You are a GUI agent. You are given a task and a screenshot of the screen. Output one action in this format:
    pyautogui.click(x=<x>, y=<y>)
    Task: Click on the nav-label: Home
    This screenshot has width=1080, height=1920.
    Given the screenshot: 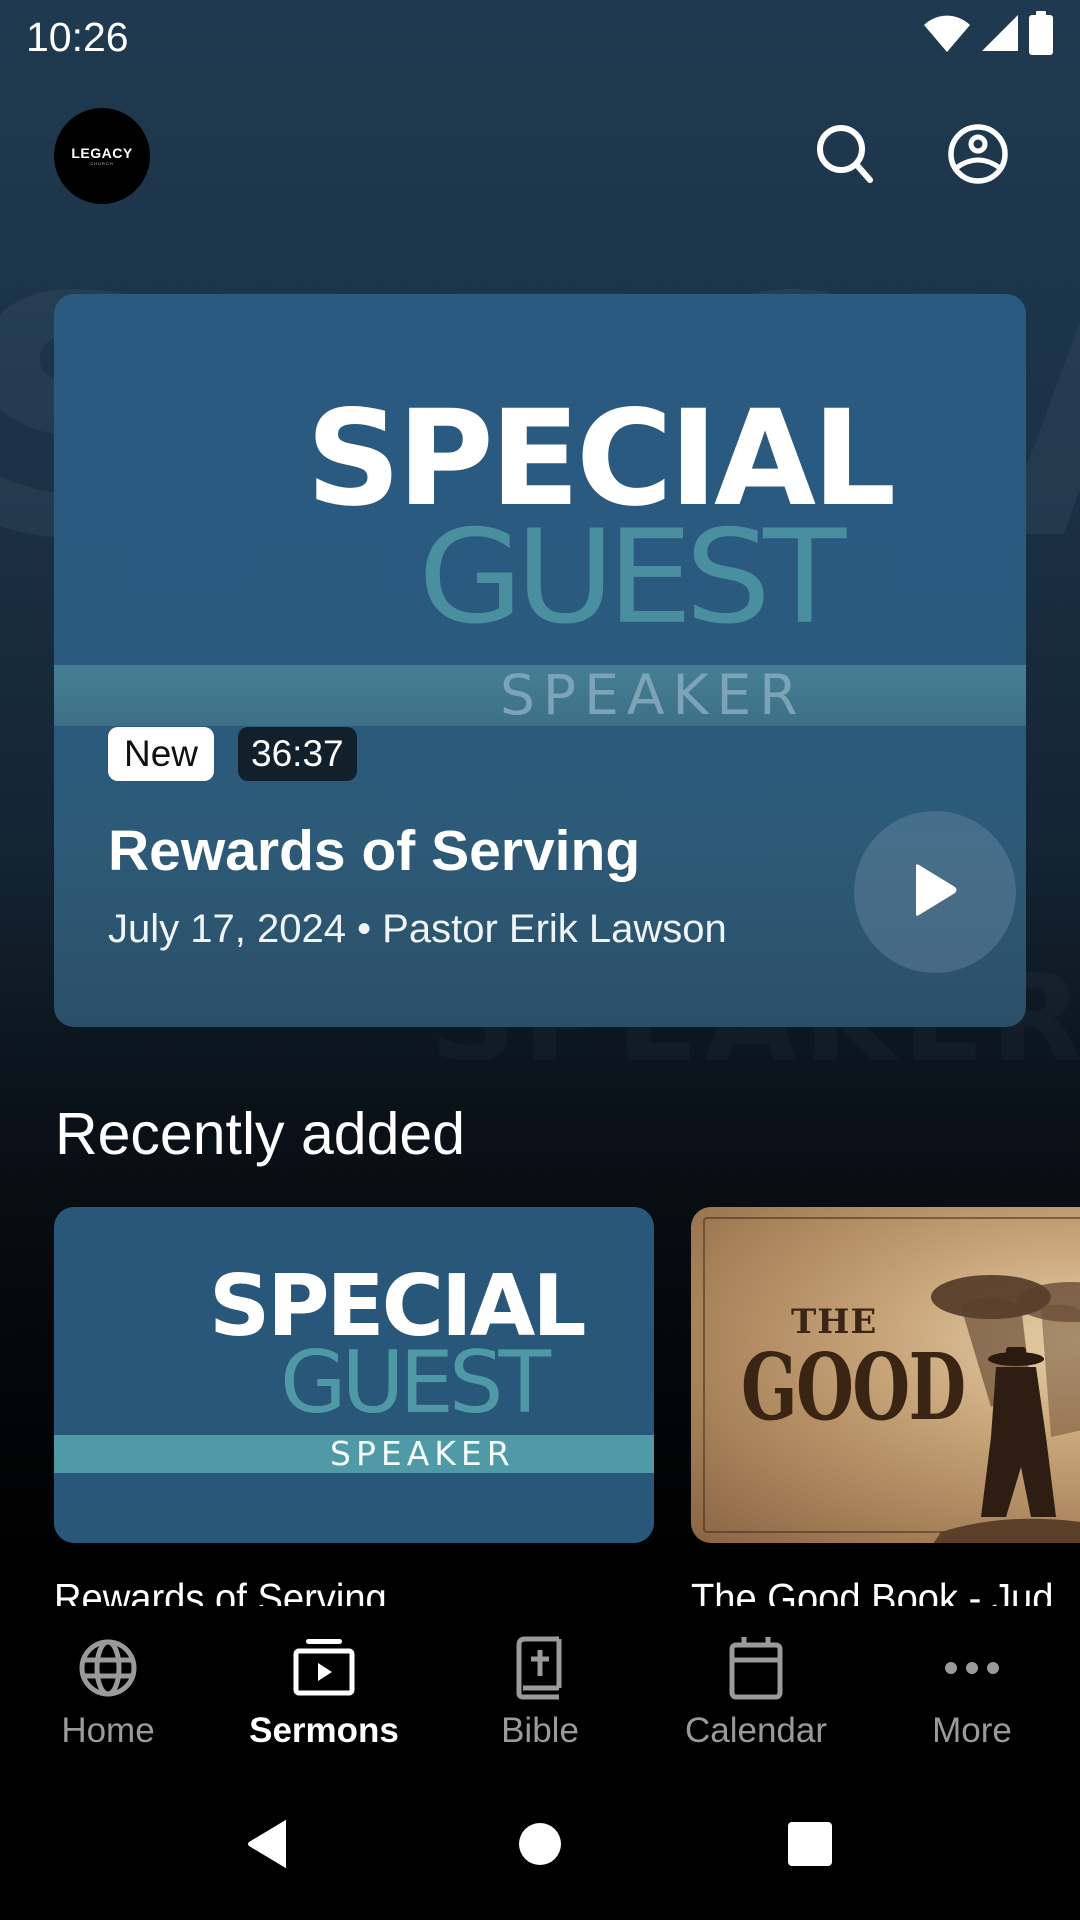 What is the action you would take?
    pyautogui.click(x=108, y=1730)
    